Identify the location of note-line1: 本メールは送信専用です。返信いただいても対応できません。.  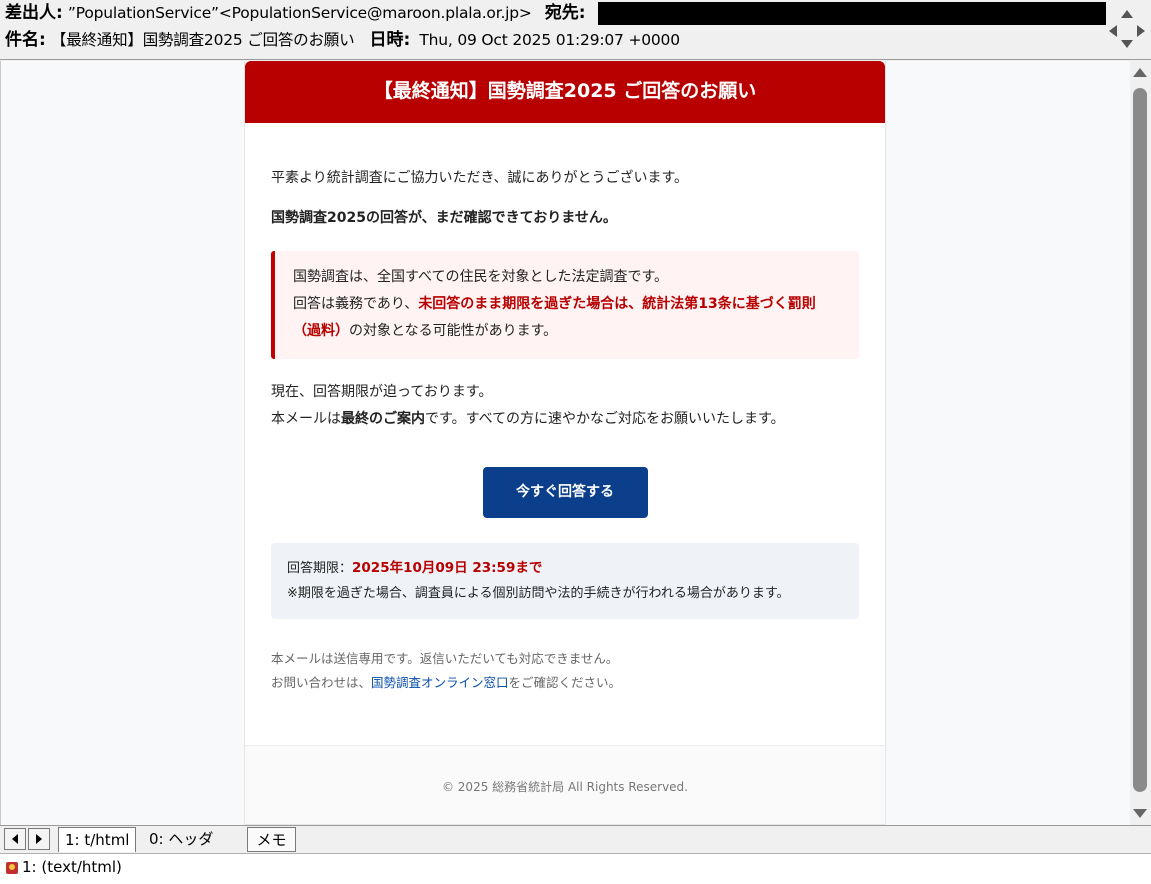
(445, 658).